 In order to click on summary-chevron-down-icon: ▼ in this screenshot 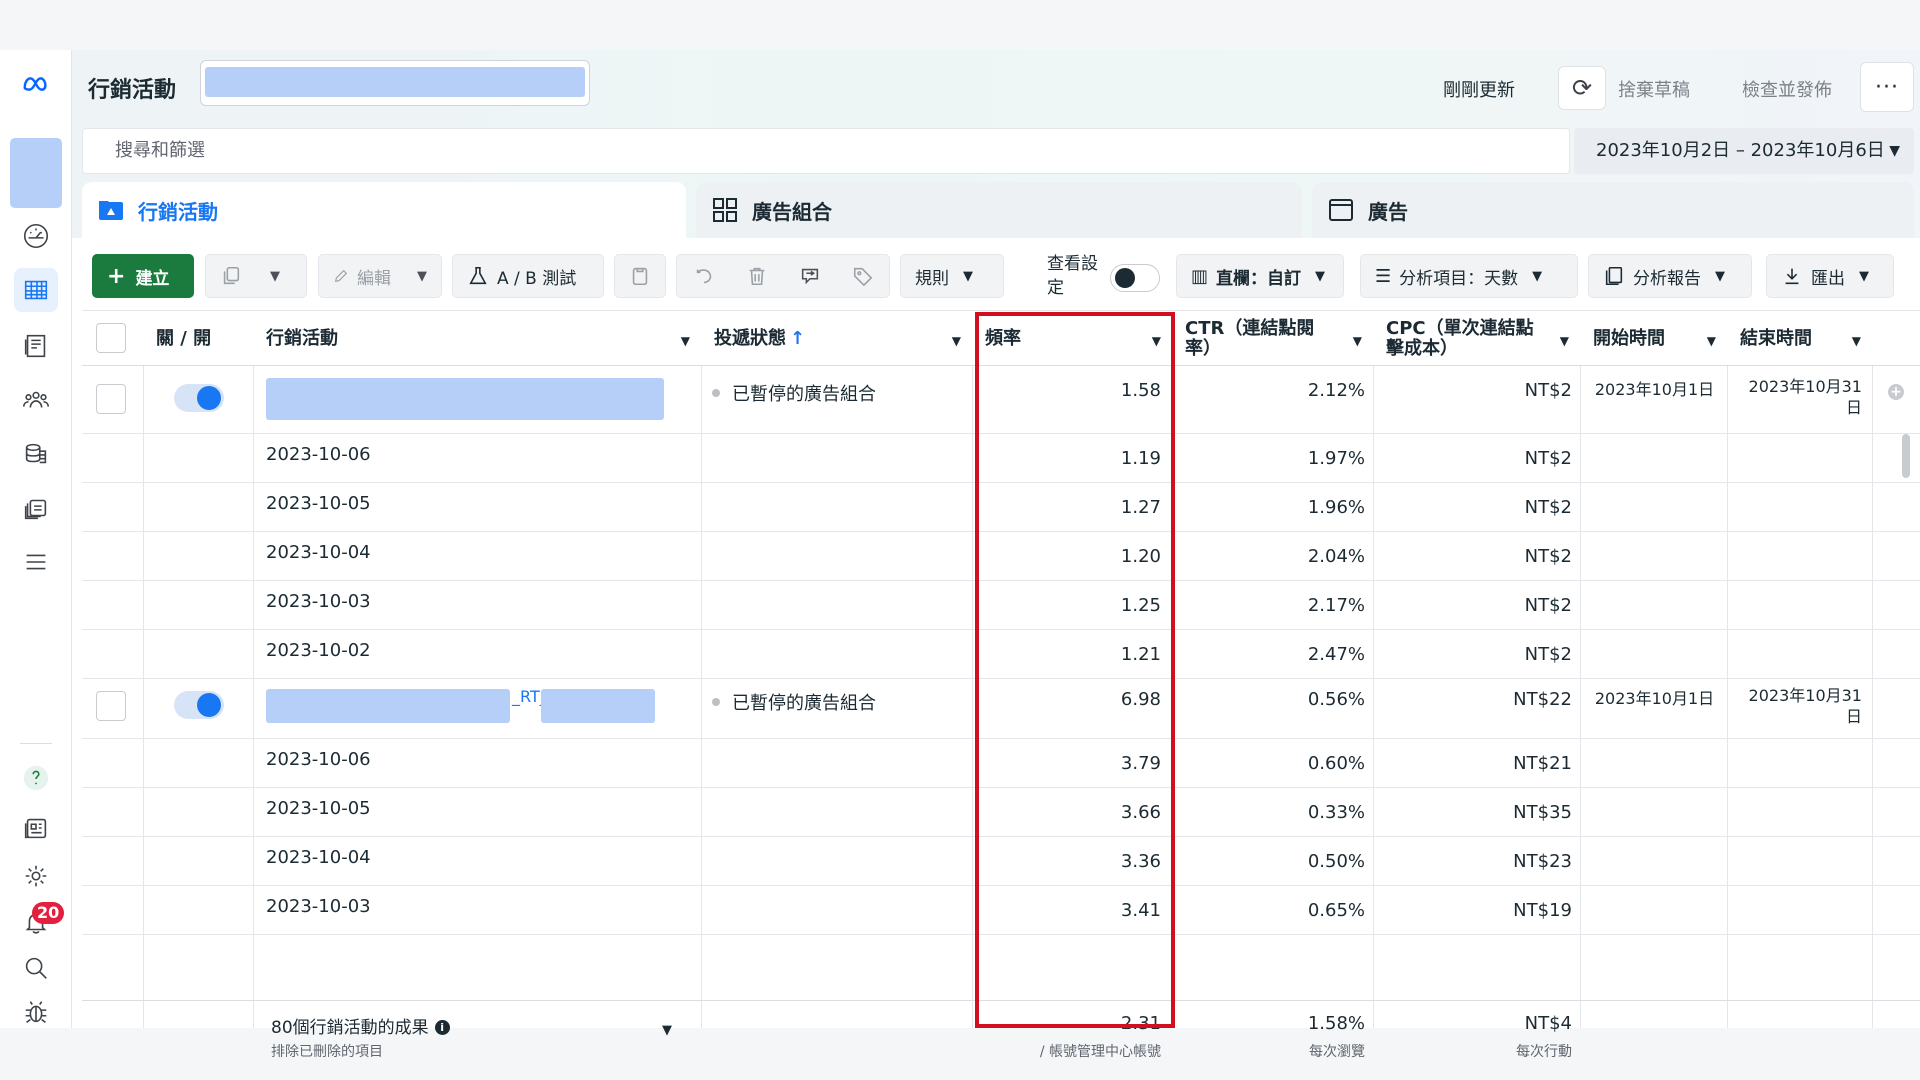, I will do `click(667, 1030)`.